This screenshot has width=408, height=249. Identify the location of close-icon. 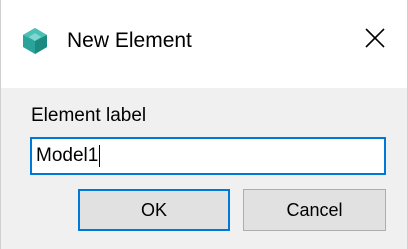
(375, 40).